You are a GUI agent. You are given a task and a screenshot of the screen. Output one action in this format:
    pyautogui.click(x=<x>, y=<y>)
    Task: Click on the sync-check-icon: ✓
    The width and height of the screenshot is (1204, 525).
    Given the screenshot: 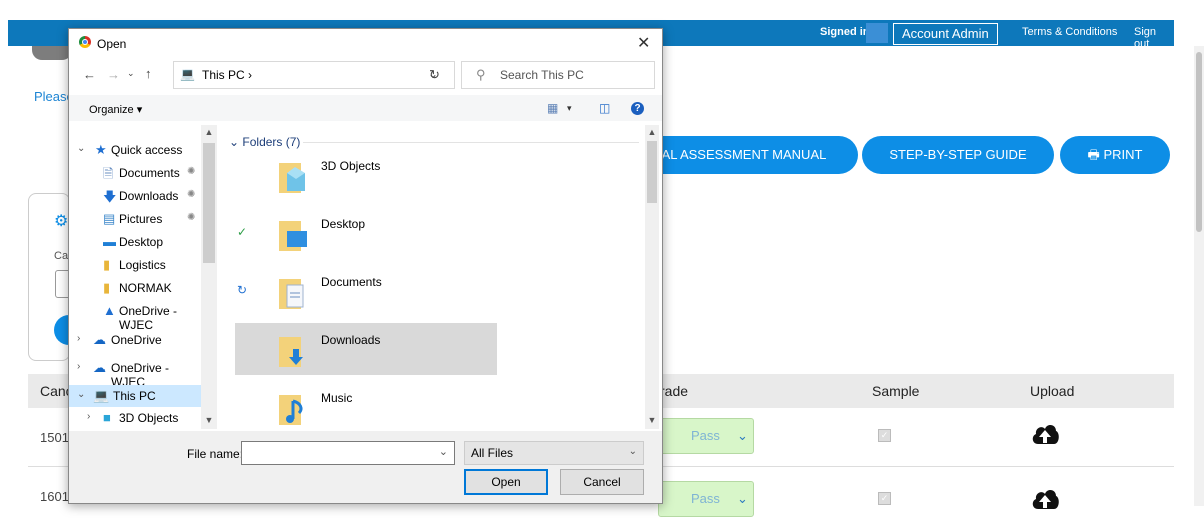 What is the action you would take?
    pyautogui.click(x=242, y=232)
    